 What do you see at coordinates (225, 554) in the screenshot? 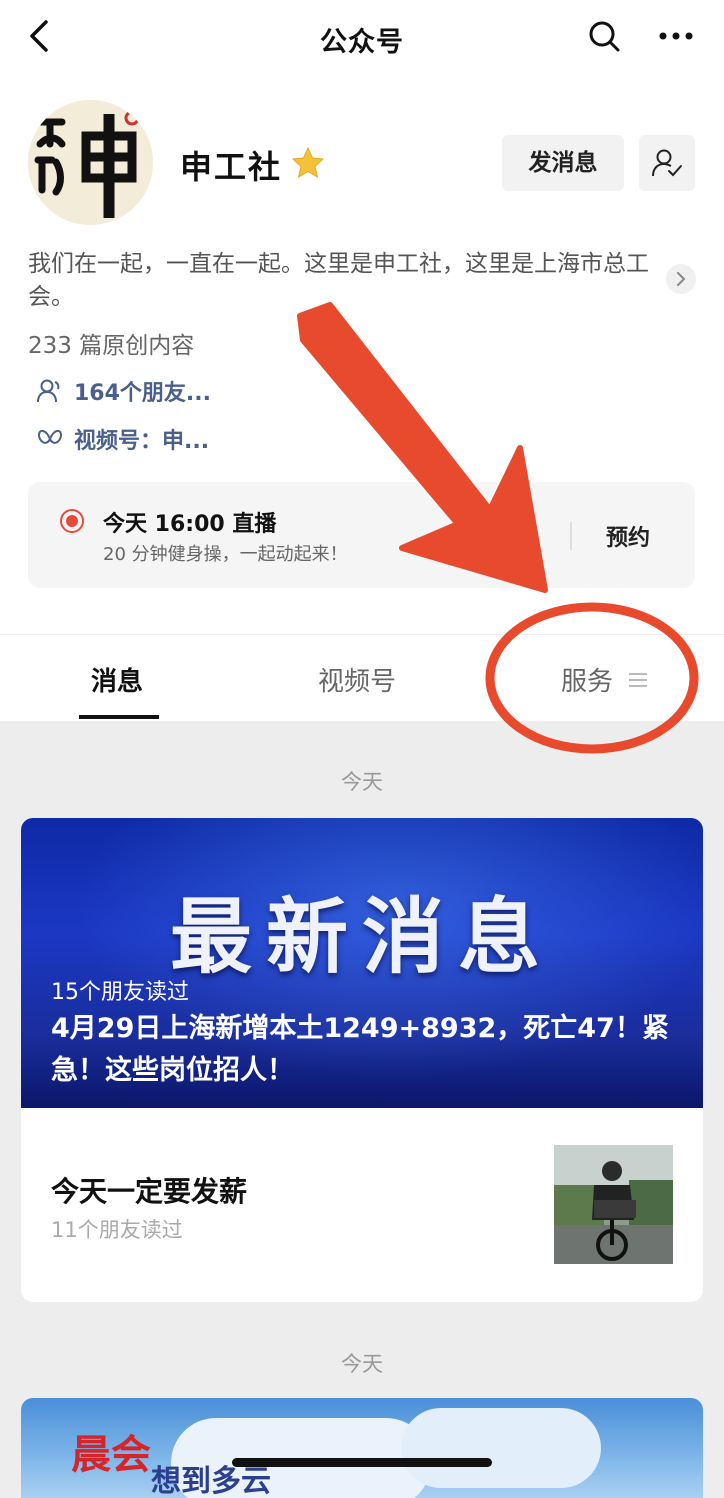
I see `live-subtitle: 20 分钟健身操，一起动起来！` at bounding box center [225, 554].